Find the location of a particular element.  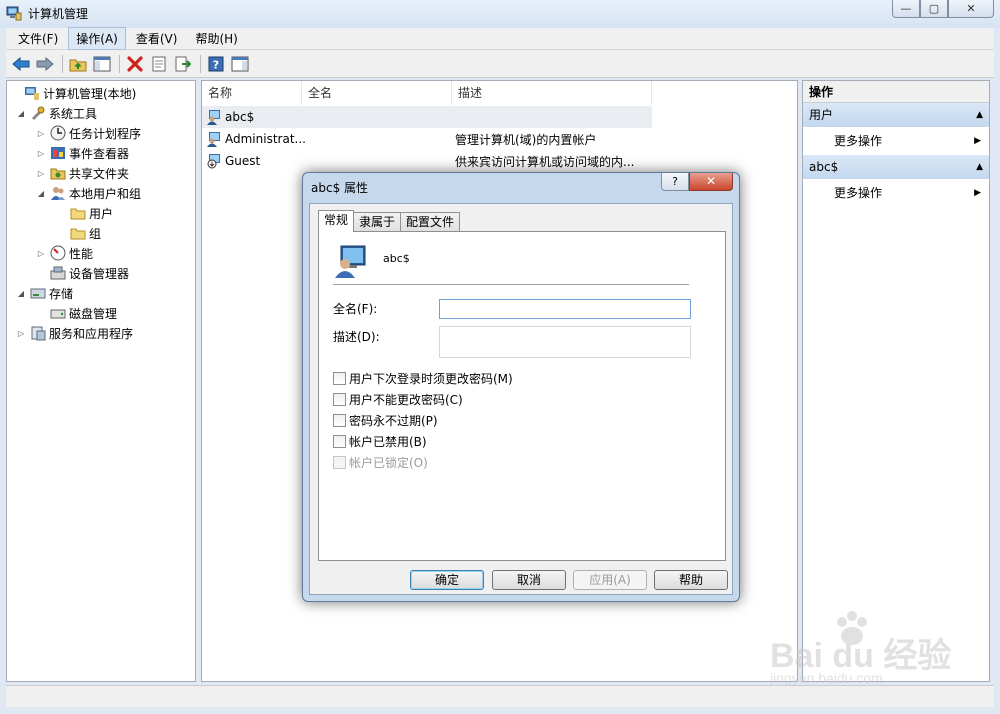

tree-node-device-manager: 设备管理器 is located at coordinates (82, 273).